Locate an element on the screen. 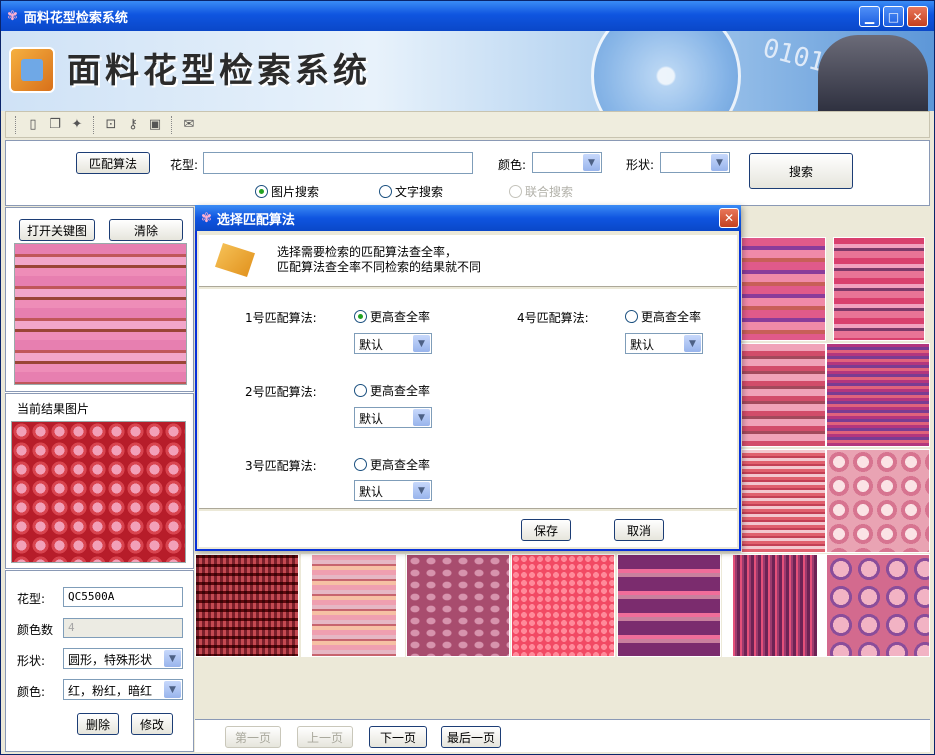 The image size is (935, 755). clear-button: 清除 is located at coordinates (146, 230).